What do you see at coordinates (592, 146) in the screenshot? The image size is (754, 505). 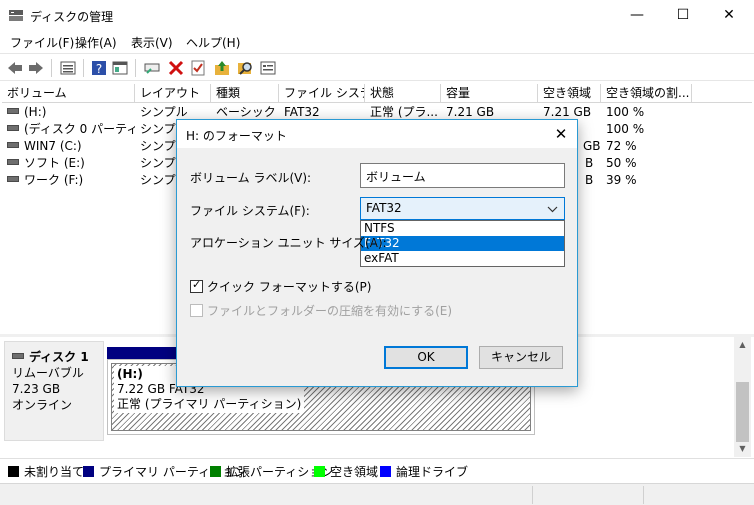 I see `table-cell: GB` at bounding box center [592, 146].